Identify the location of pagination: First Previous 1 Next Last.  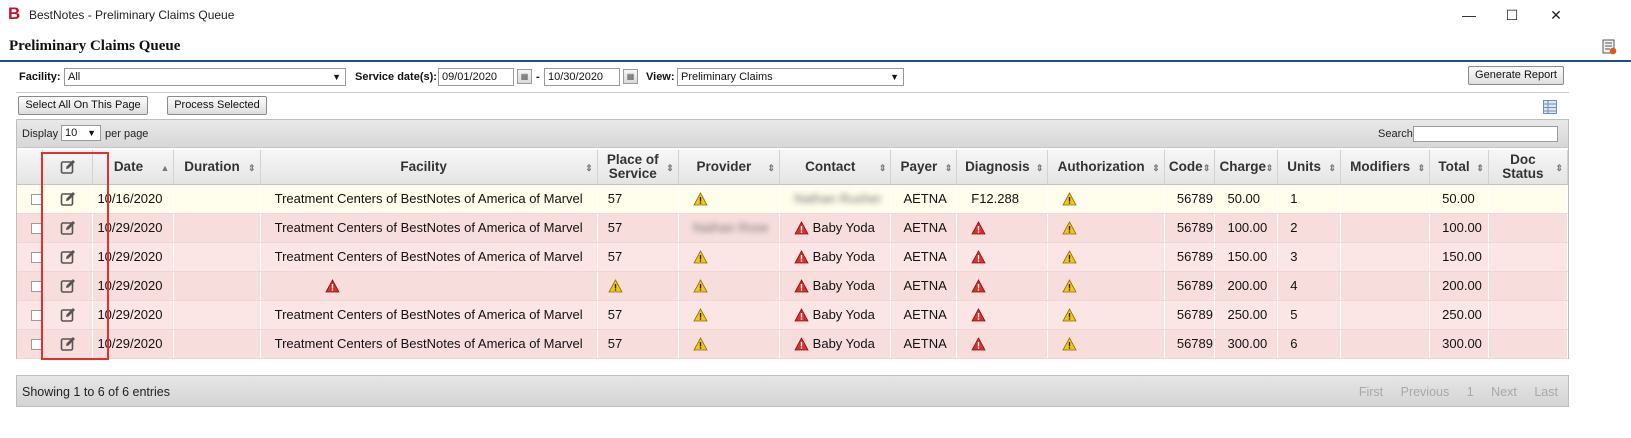
(1451, 392).